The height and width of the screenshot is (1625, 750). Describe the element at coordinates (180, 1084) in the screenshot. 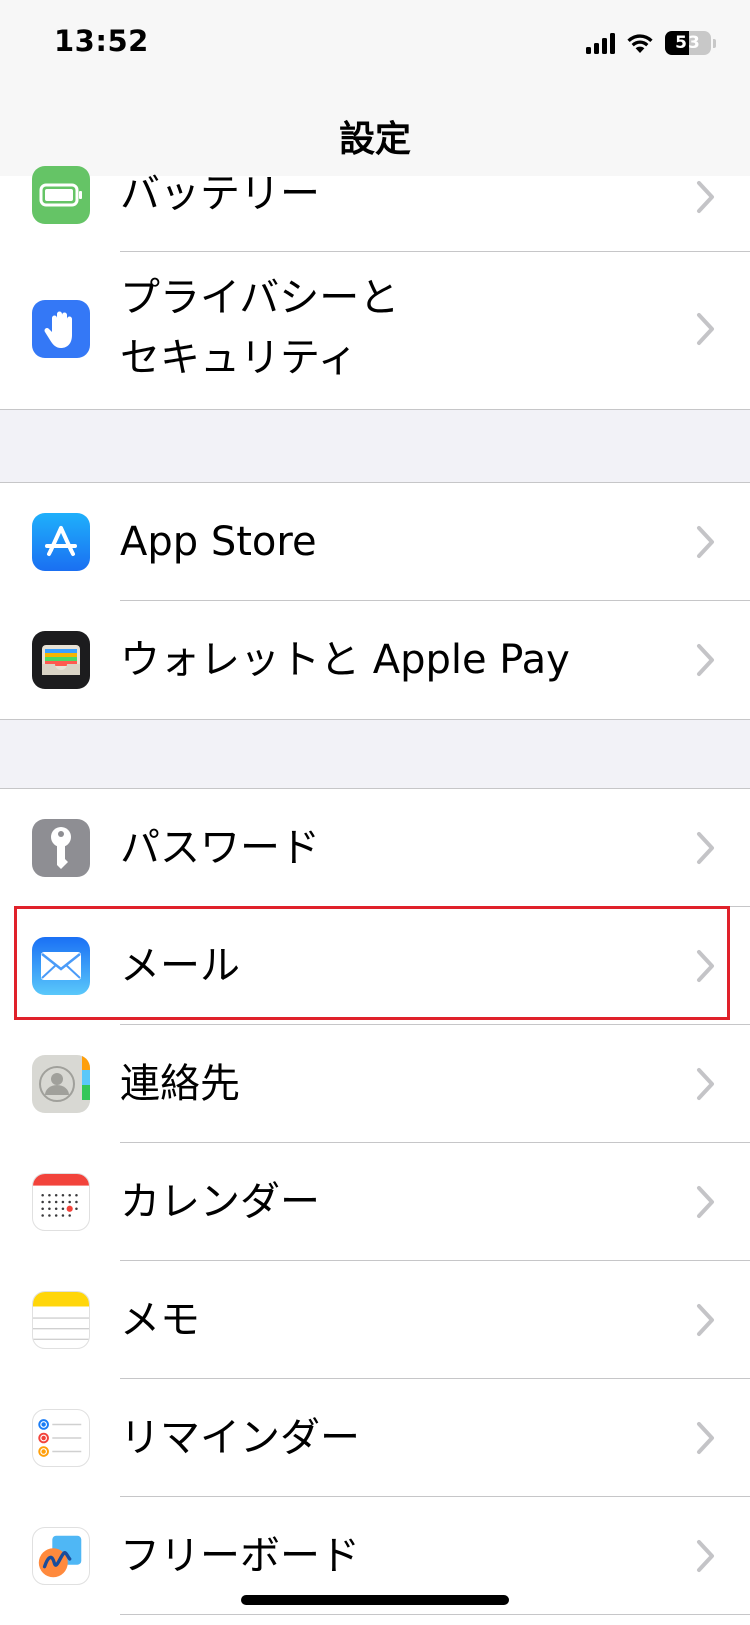

I see `settings-item-label: 連絡先` at that location.